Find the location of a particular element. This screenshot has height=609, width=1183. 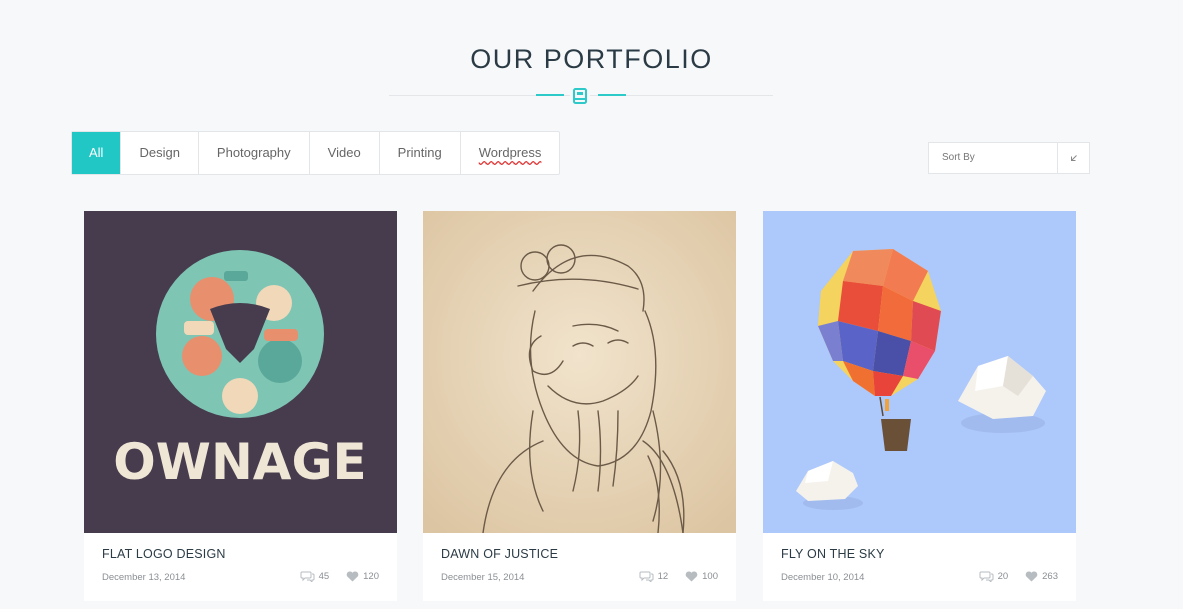

title-divider is located at coordinates (581, 96).